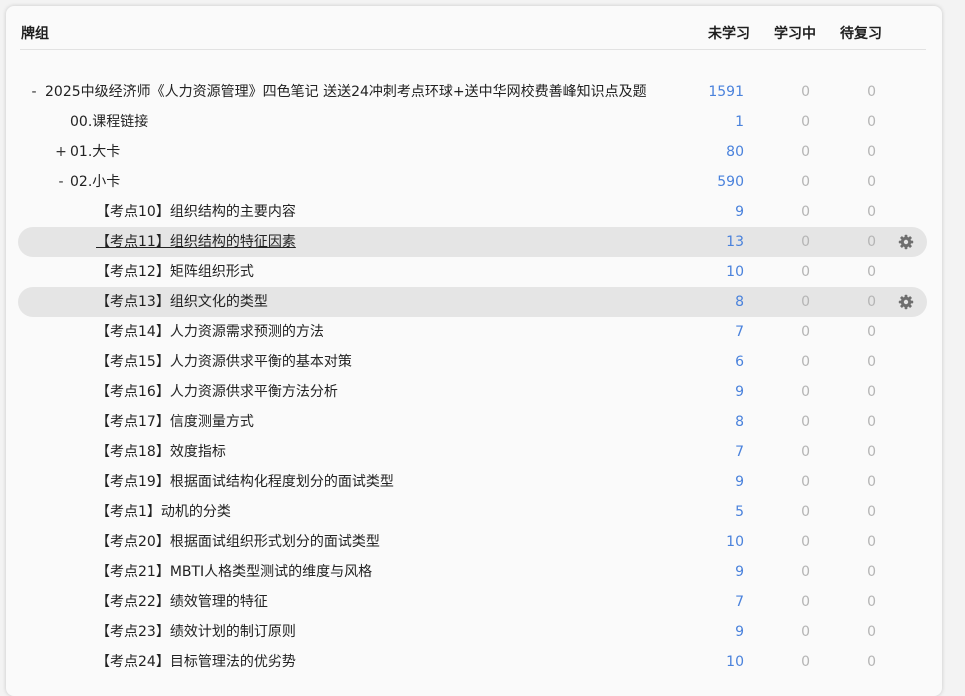  I want to click on column-header-learning: 学习中, so click(795, 34).